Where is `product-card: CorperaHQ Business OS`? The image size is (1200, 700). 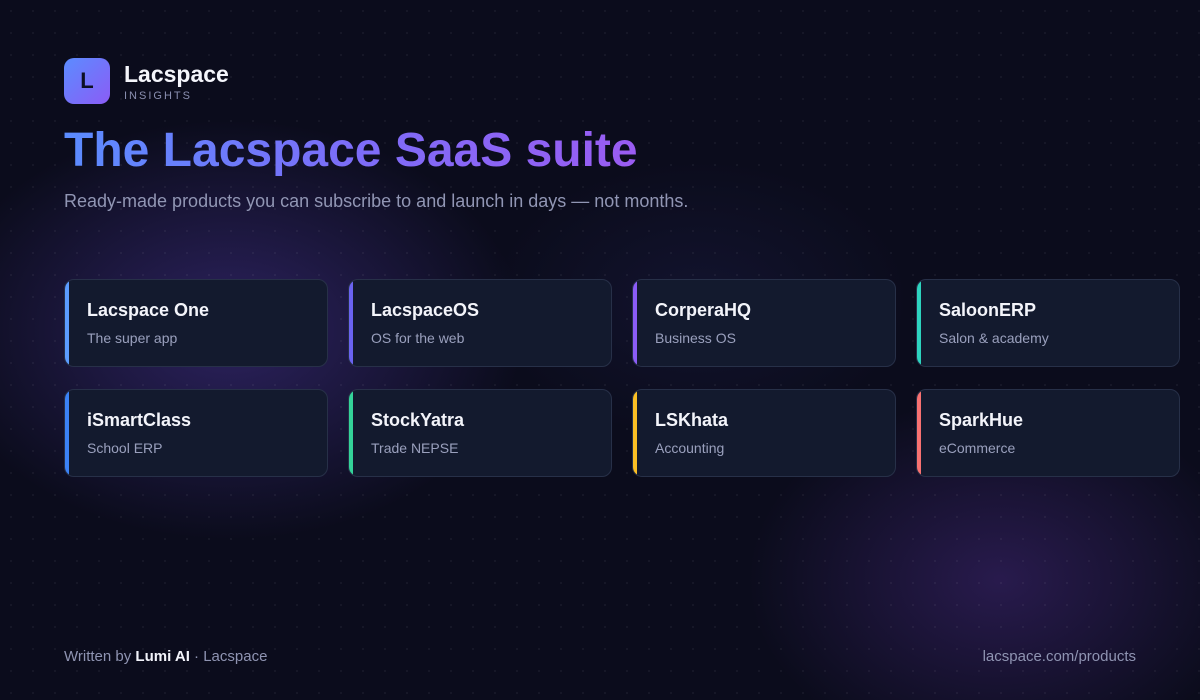 product-card: CorperaHQ Business OS is located at coordinates (764, 323).